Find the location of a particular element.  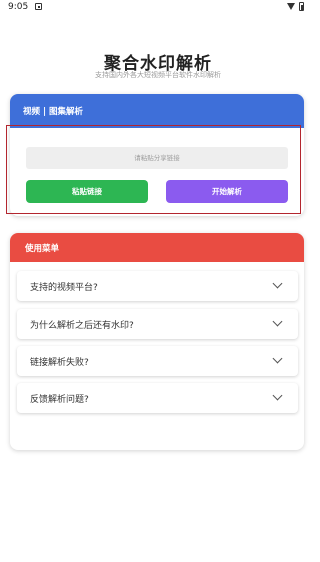

faq-question: 反馈解析问题? is located at coordinates (59, 400).